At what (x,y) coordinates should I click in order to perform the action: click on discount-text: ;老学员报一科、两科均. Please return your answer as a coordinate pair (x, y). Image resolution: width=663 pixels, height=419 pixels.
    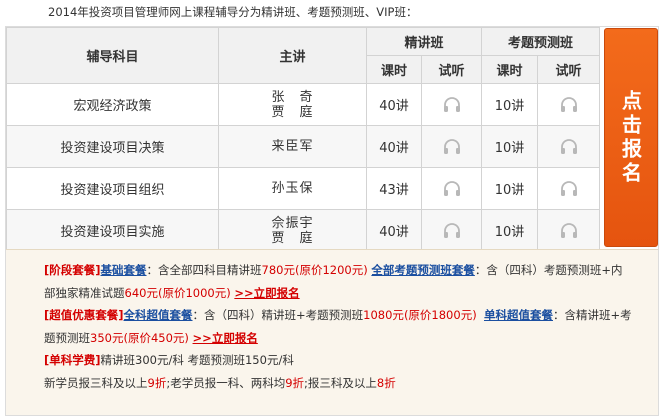
    Looking at the image, I should click on (226, 382).